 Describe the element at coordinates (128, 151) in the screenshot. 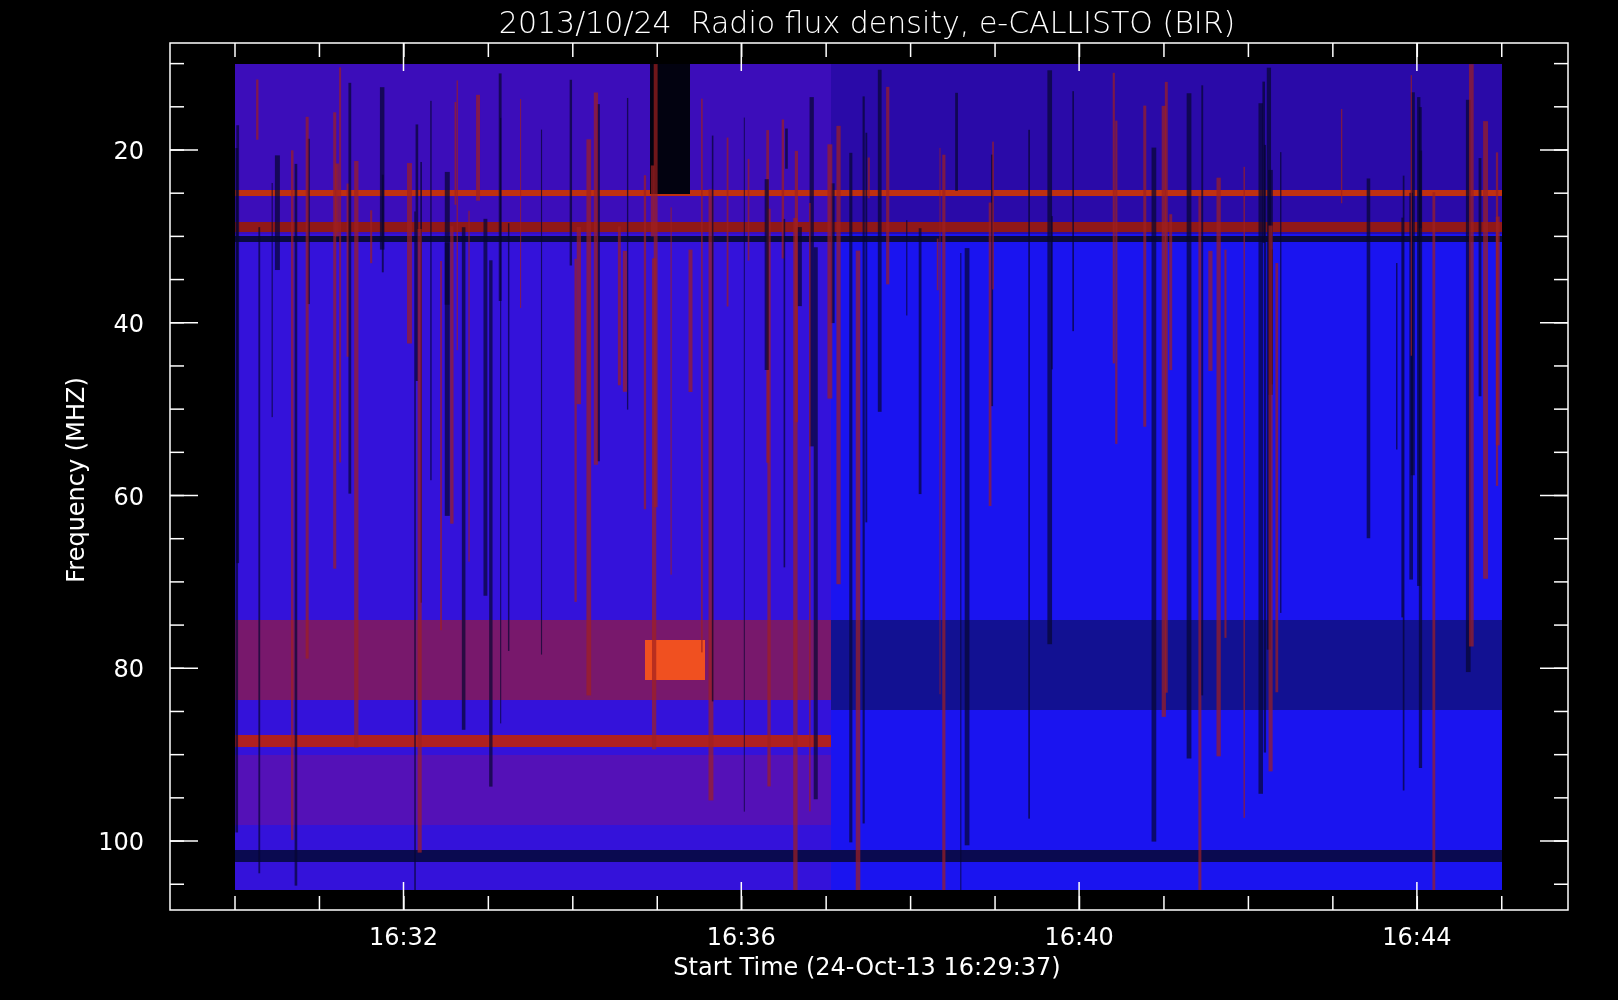

I see `y-tick-label: 20` at that location.